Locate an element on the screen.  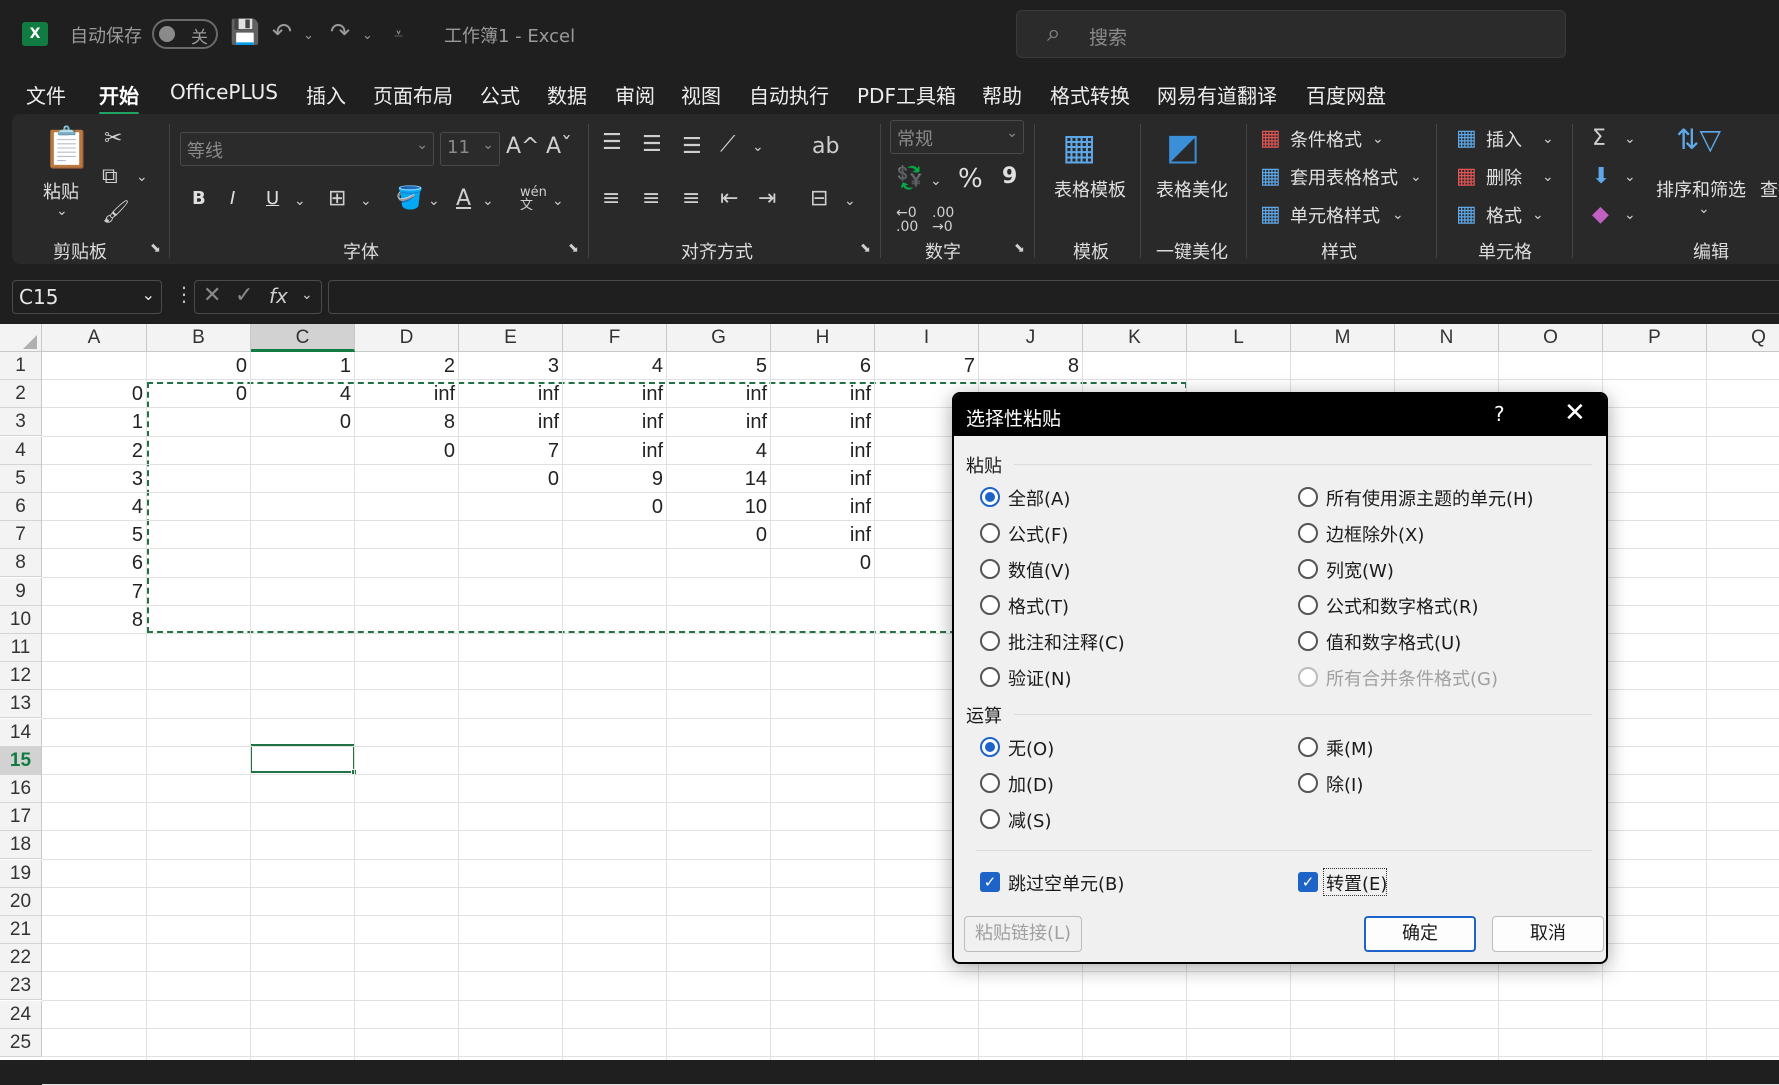
decrease-font-icon: Aˇ is located at coordinates (559, 147).